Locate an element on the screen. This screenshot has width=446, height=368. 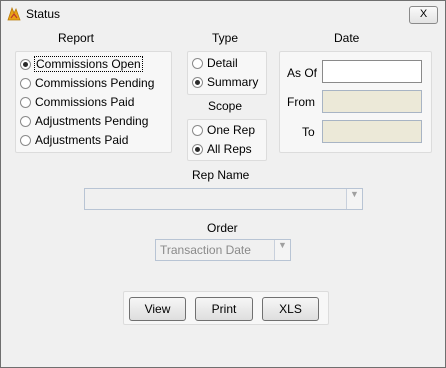
order-select: Transaction Date ▼ is located at coordinates (223, 250).